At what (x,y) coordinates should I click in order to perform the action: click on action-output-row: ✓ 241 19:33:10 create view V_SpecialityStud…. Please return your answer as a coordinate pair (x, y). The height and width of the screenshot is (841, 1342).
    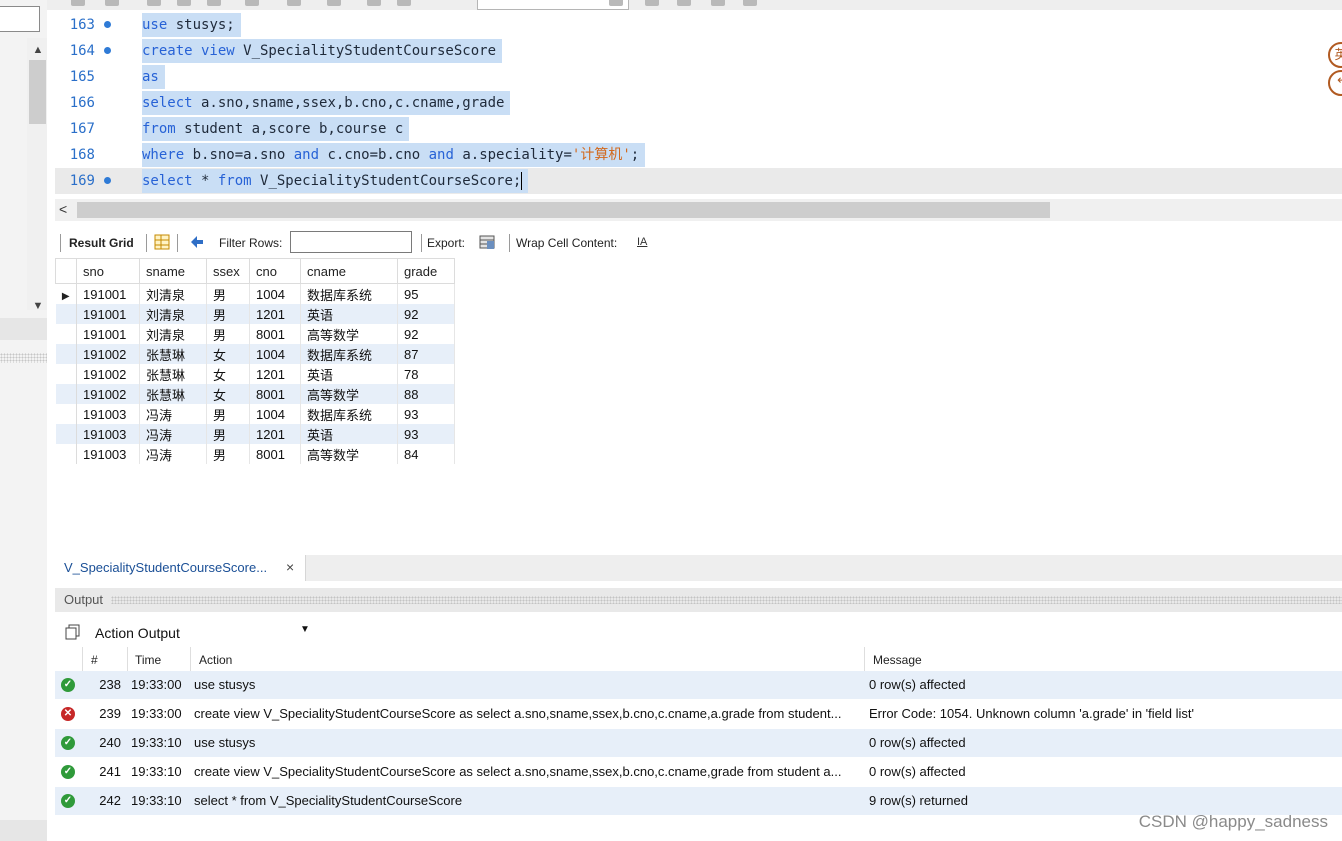
    Looking at the image, I should click on (698, 772).